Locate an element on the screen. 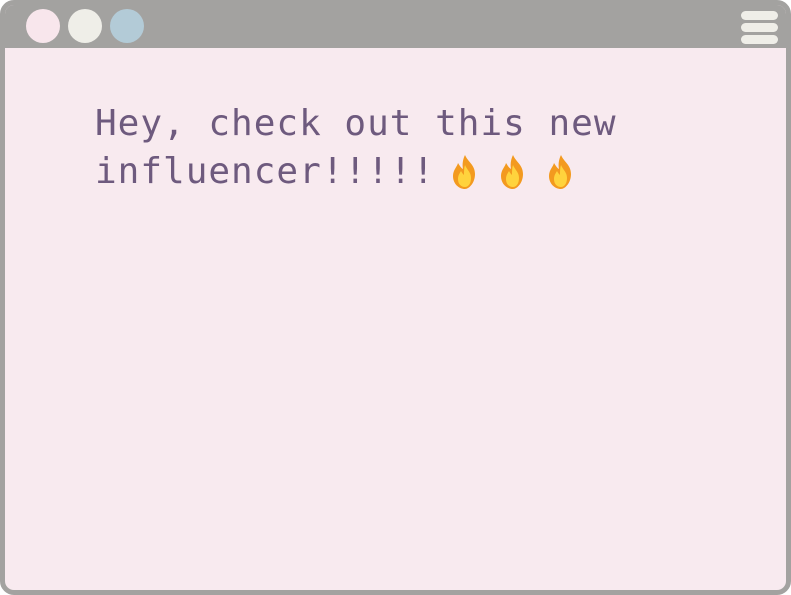 The image size is (791, 595). window-maximize-button is located at coordinates (127, 26).